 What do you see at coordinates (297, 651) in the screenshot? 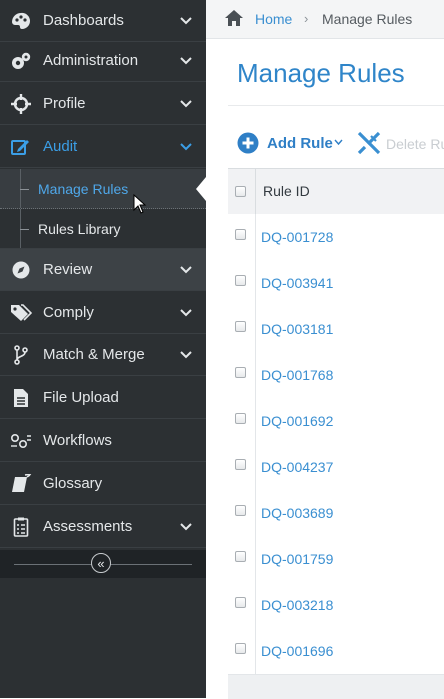
I see `rule-id-link: DQ-001696` at bounding box center [297, 651].